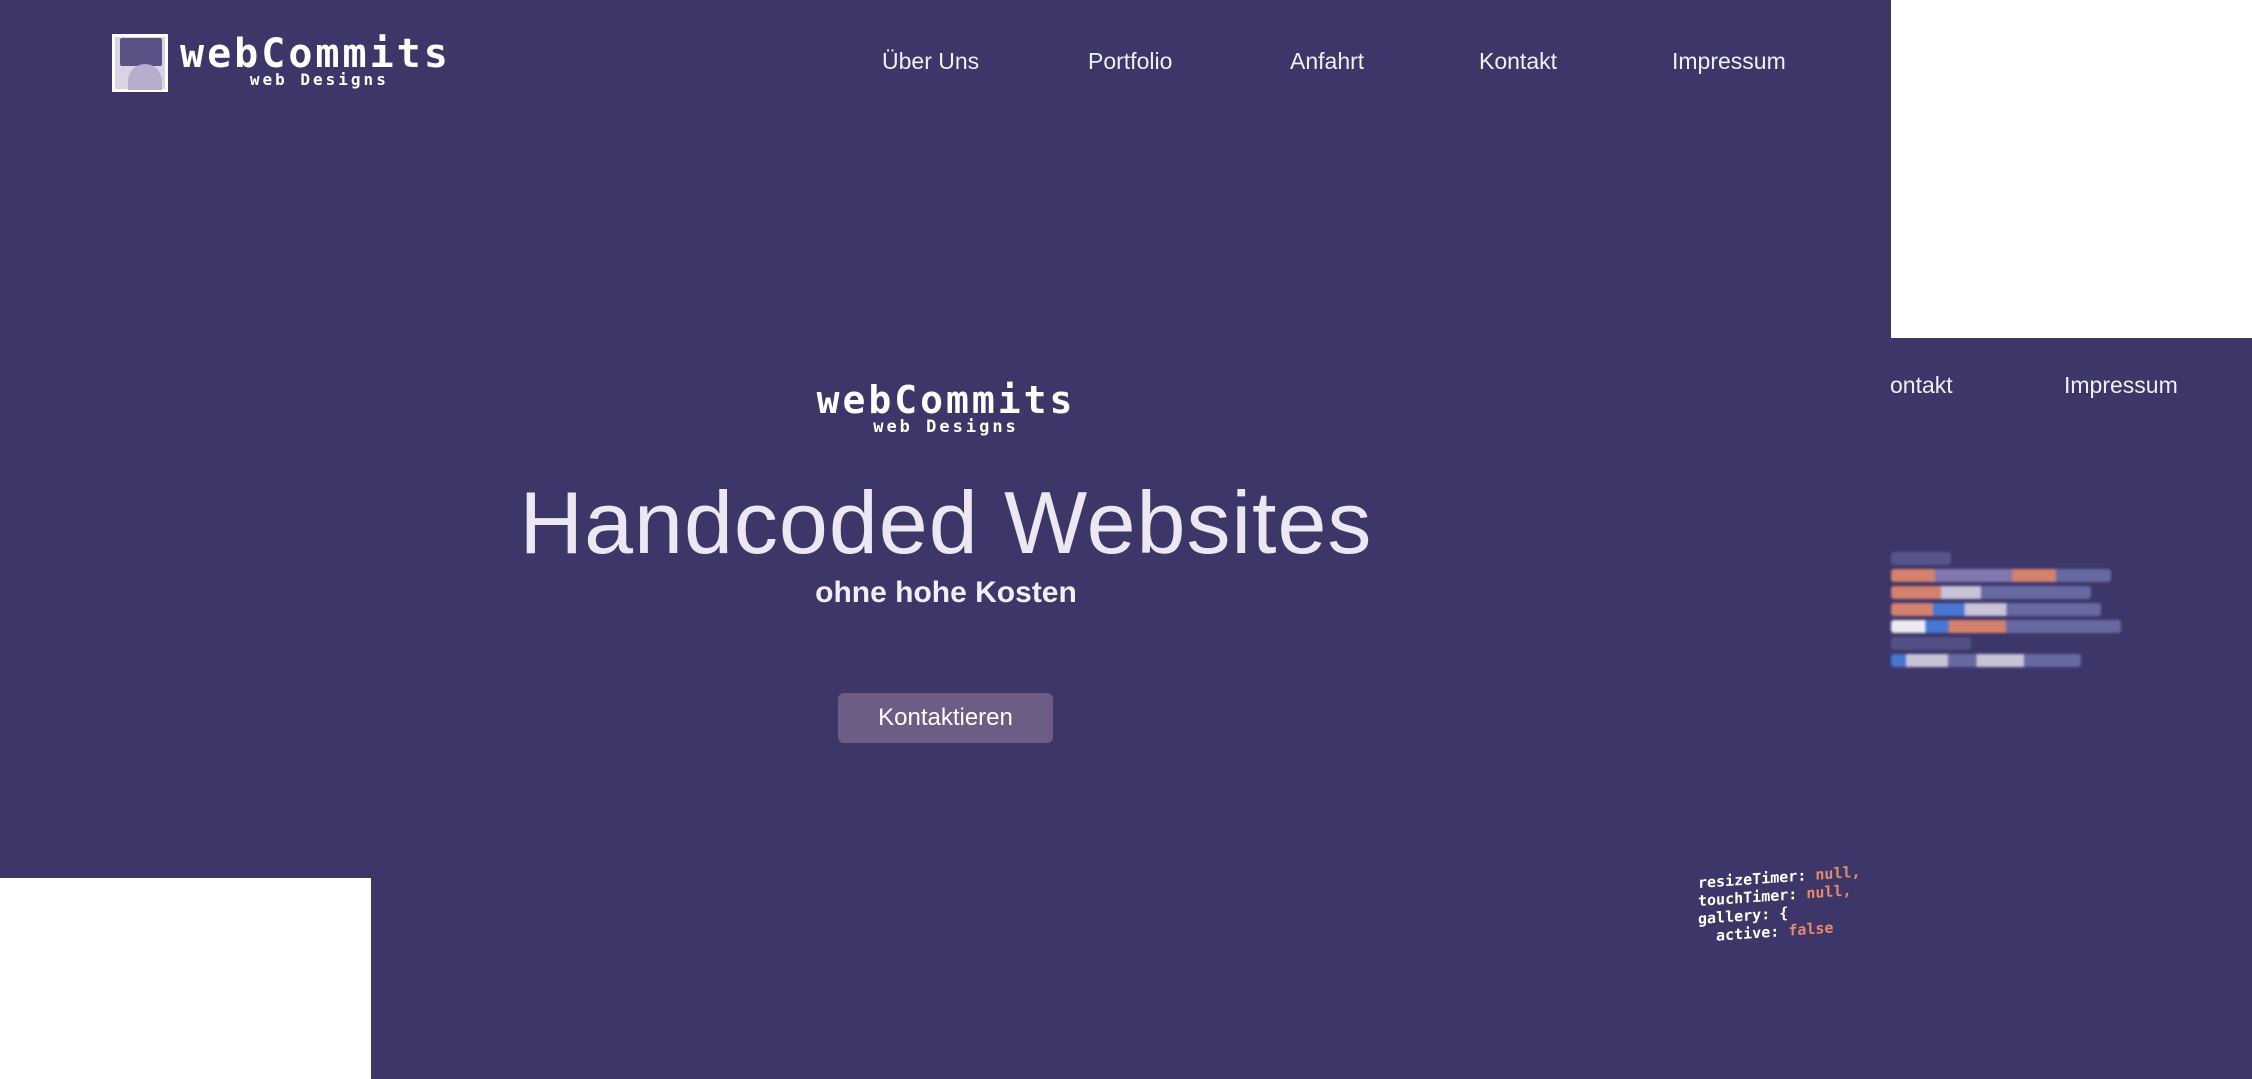  Describe the element at coordinates (1729, 61) in the screenshot. I see `nav-item-impressum: Impressum` at that location.